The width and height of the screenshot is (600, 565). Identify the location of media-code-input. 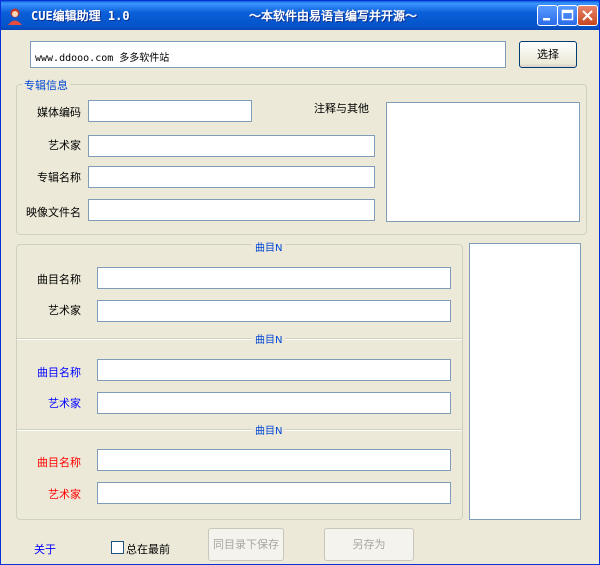
(170, 111).